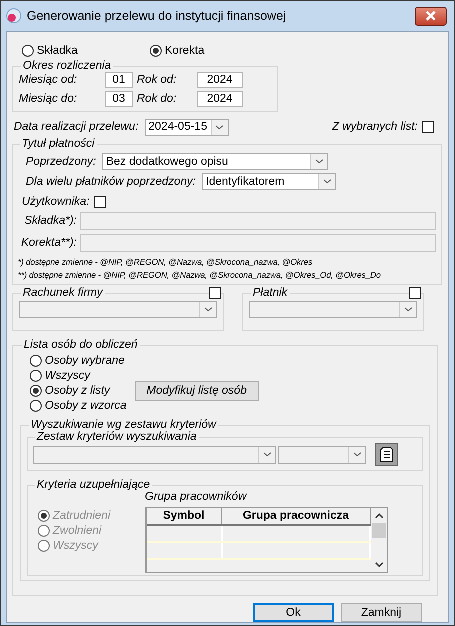  Describe the element at coordinates (270, 293) in the screenshot. I see `group-title: Płatnik` at that location.